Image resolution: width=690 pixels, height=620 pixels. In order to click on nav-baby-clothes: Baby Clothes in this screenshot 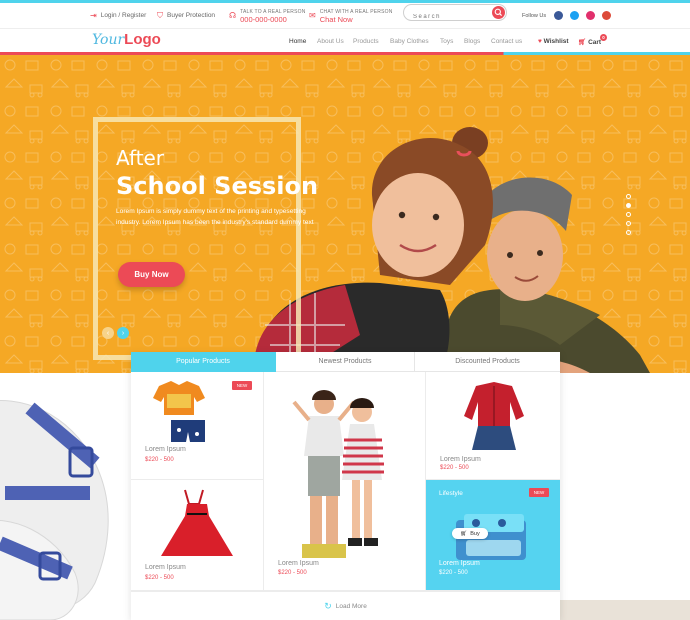, I will do `click(409, 41)`.